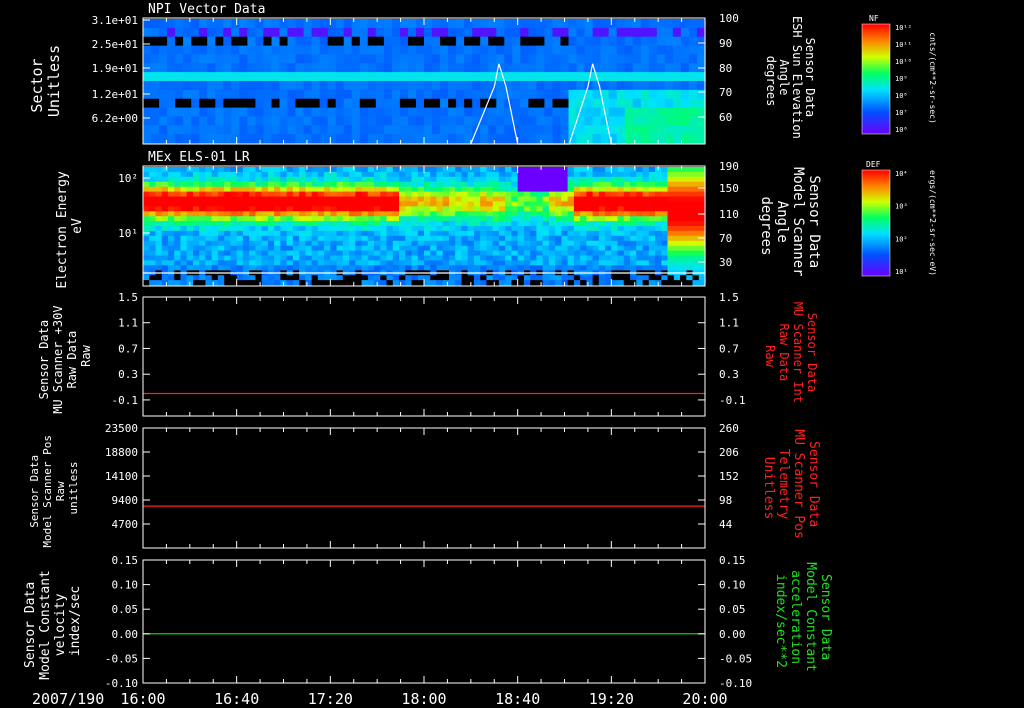  Describe the element at coordinates (424, 81) in the screenshot. I see `npi-spectrogram` at that location.